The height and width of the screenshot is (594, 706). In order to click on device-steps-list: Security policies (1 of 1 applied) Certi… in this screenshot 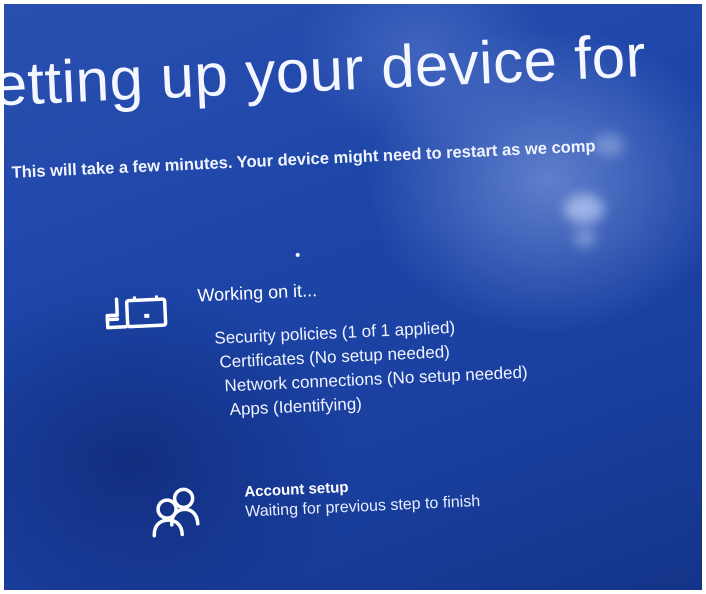, I will do `click(371, 368)`.